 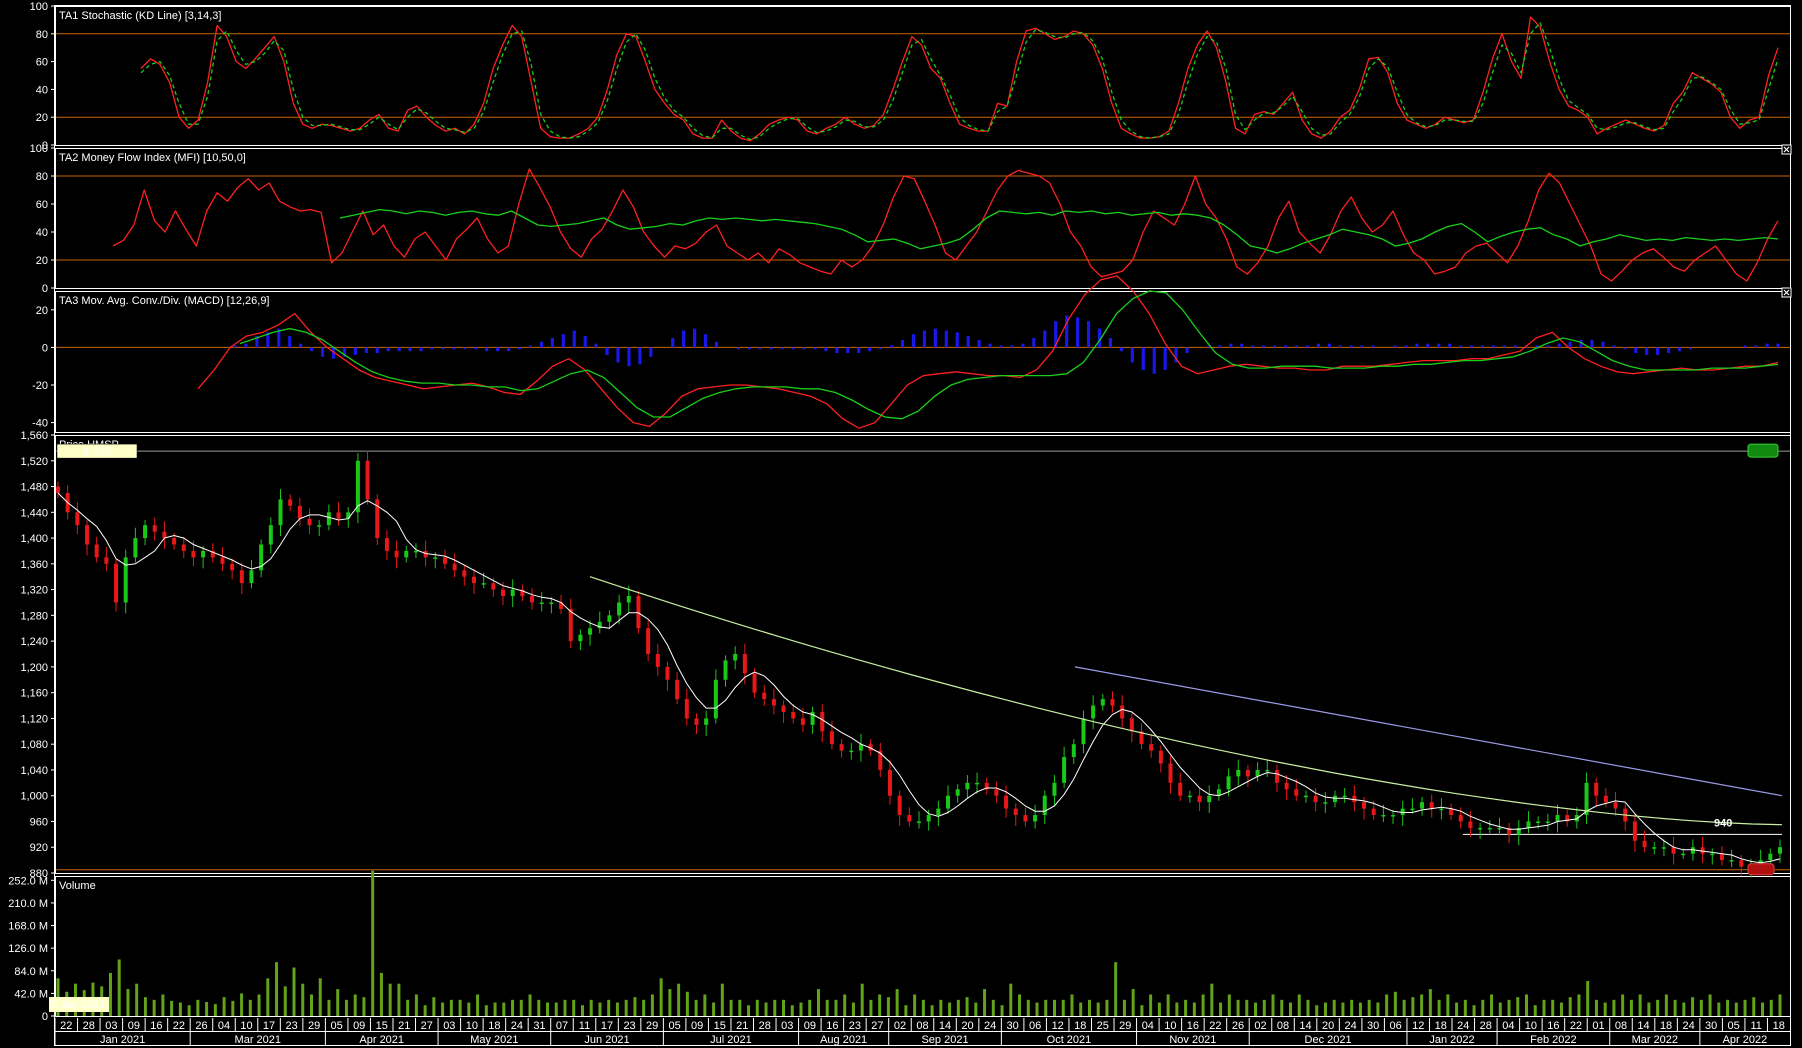 I want to click on x-day-label: 29, so click(x=314, y=1026).